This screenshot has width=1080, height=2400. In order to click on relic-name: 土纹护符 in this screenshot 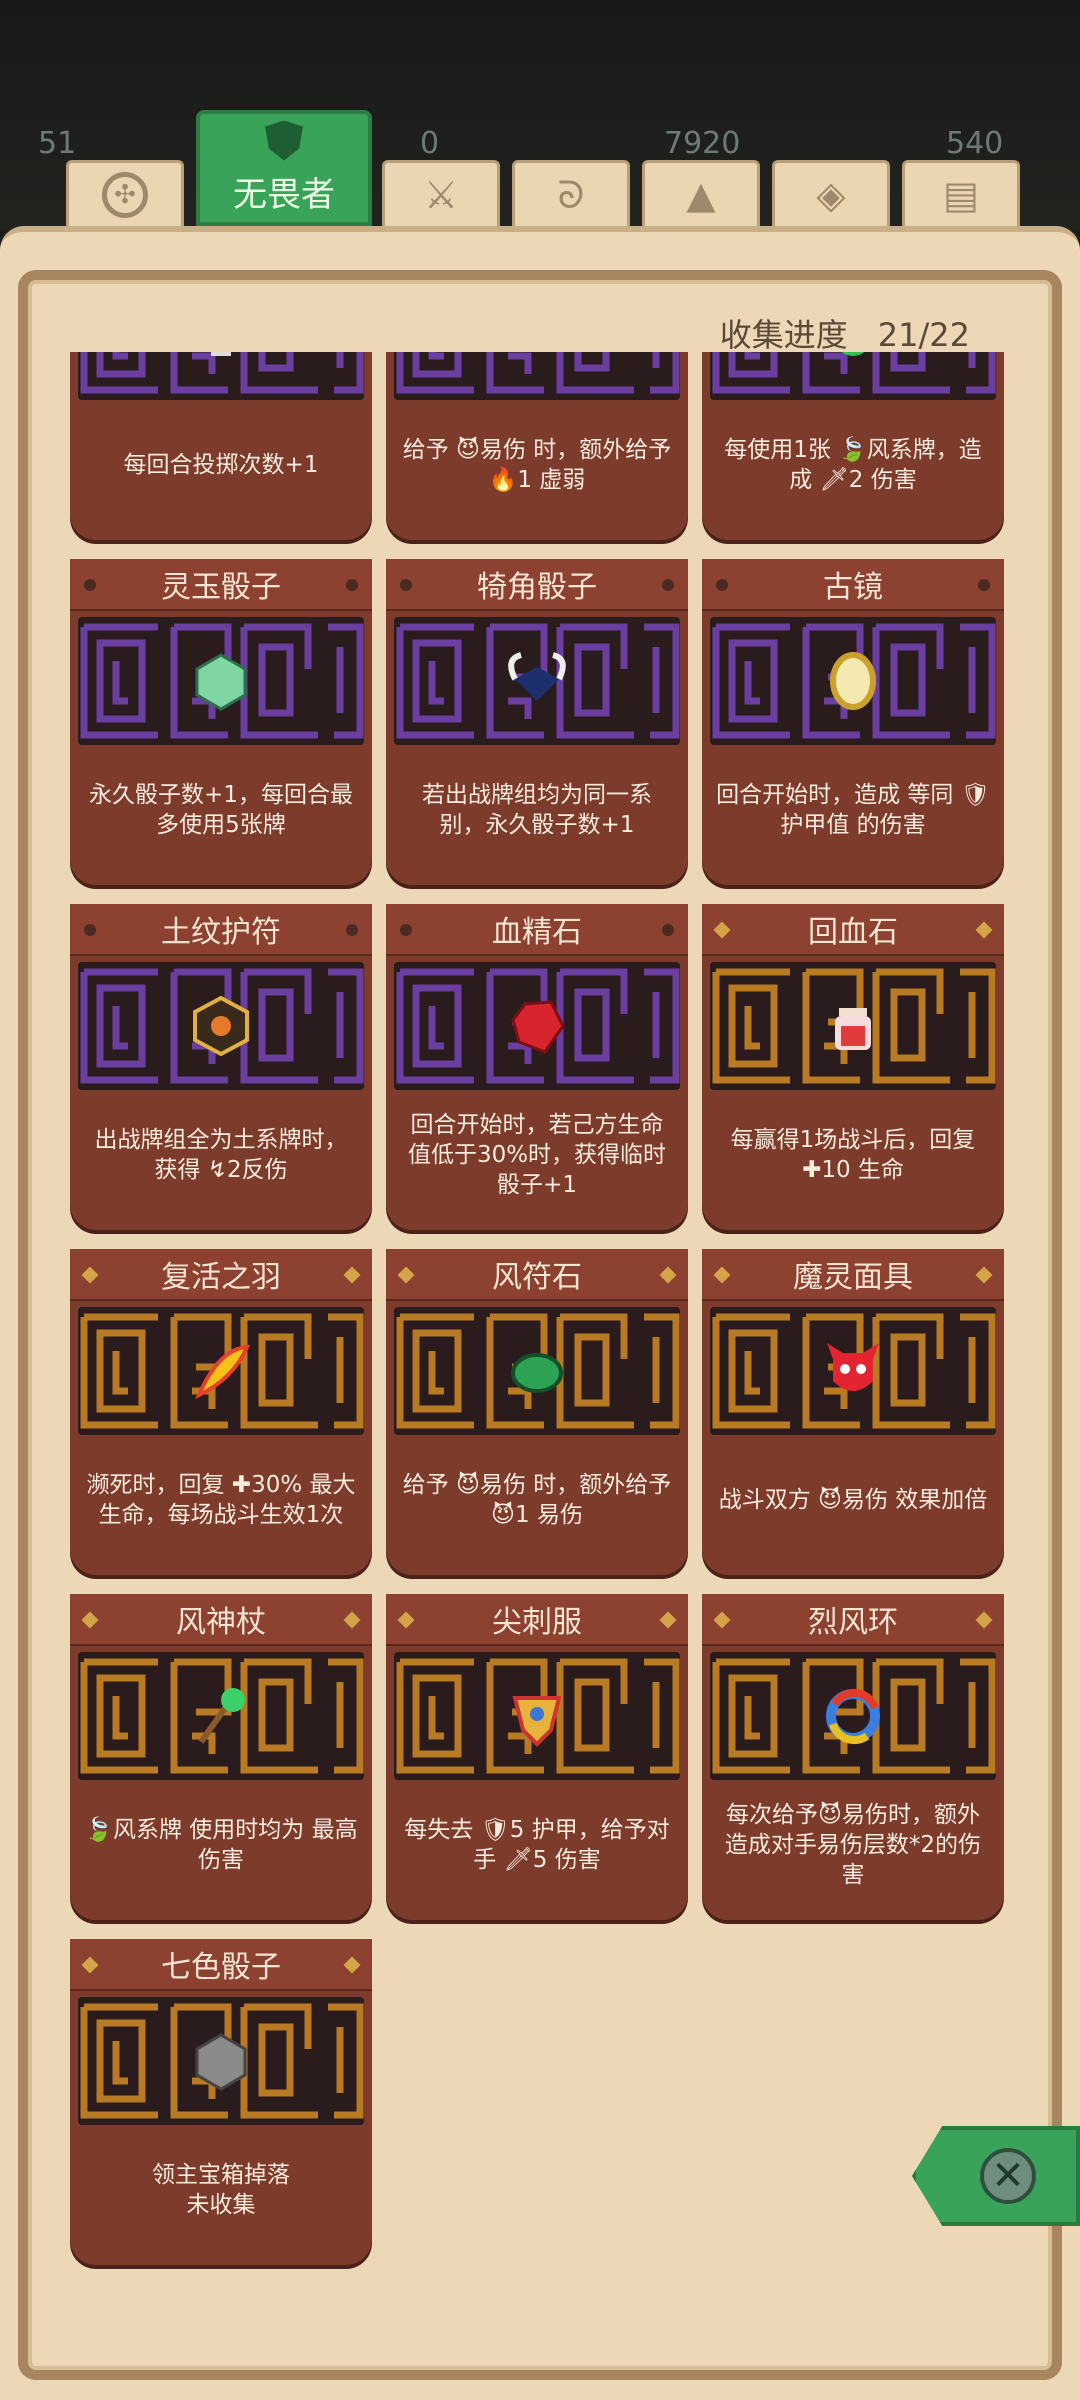, I will do `click(221, 932)`.